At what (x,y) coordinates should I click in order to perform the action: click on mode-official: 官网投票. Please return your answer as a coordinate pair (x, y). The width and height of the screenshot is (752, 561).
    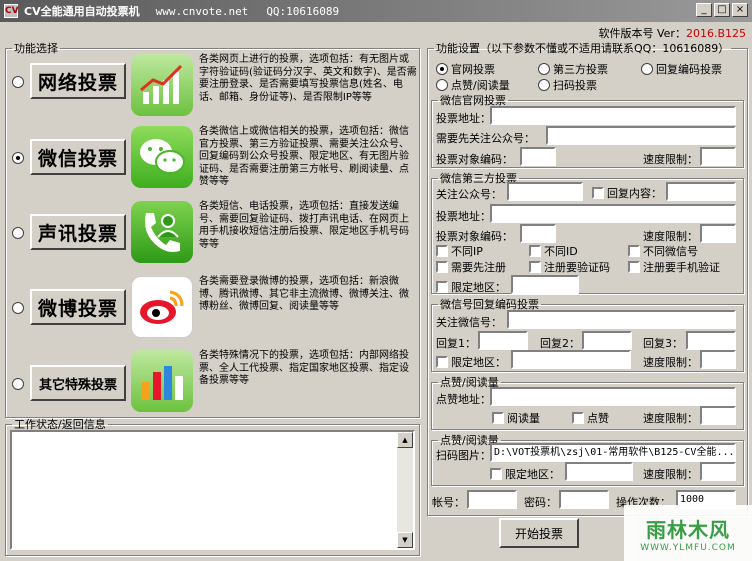
    Looking at the image, I should click on (465, 69).